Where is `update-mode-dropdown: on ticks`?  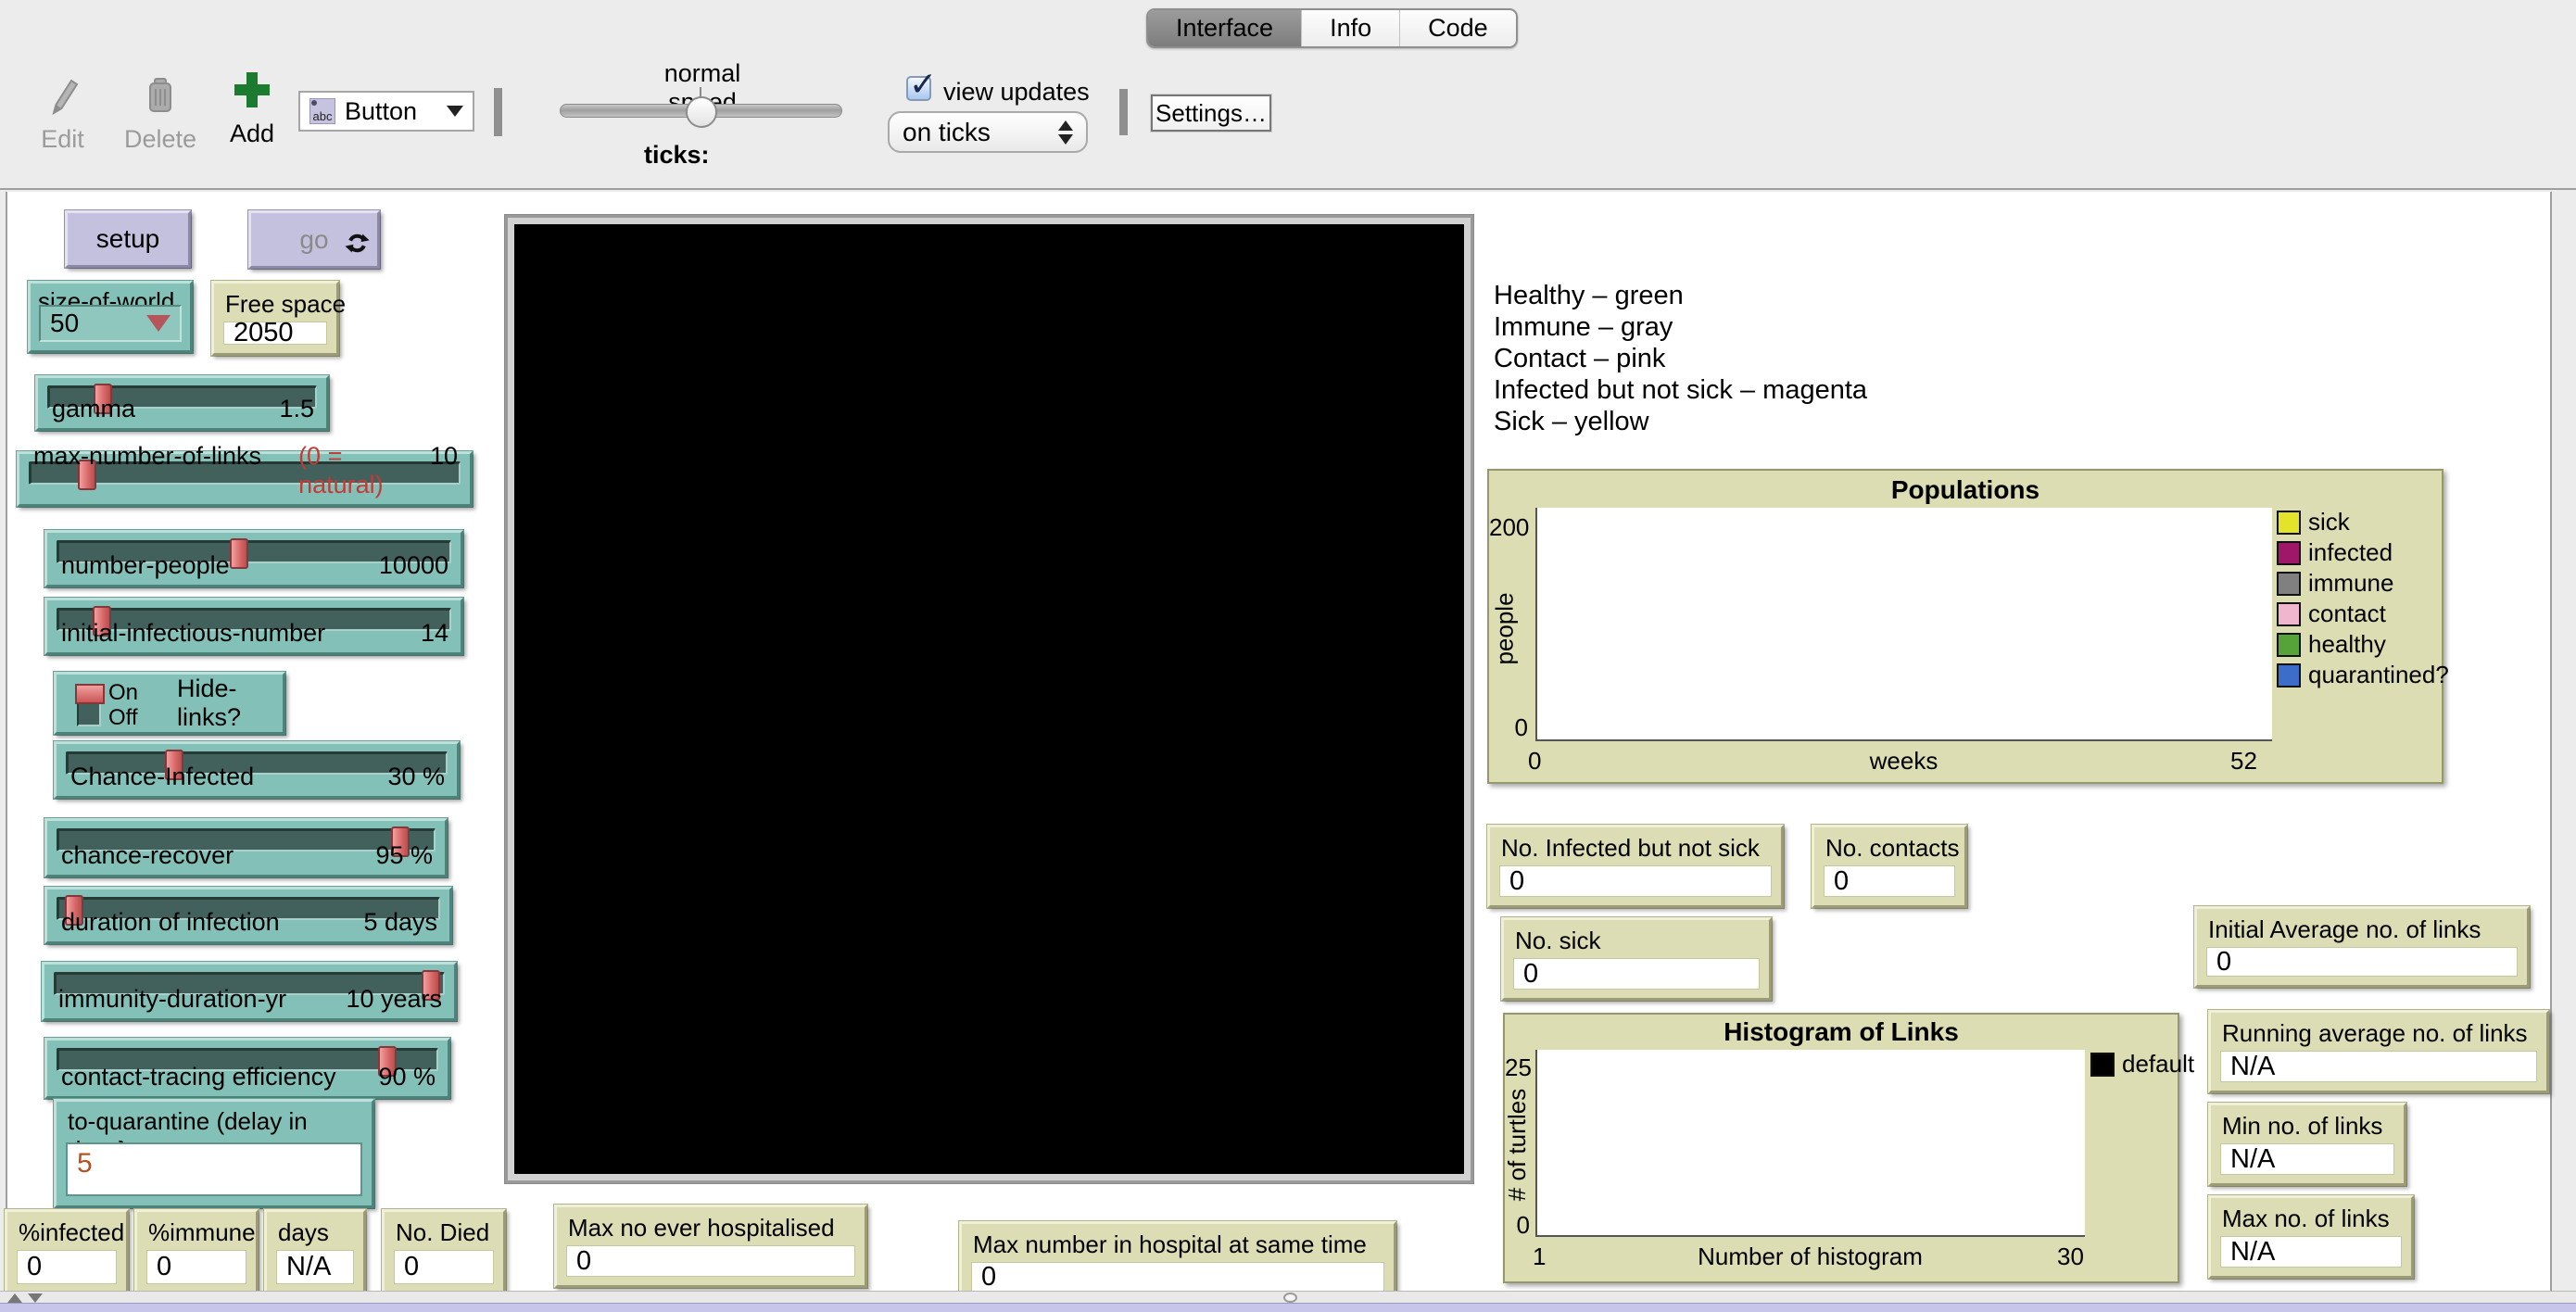
update-mode-dropdown: on ticks is located at coordinates (988, 132).